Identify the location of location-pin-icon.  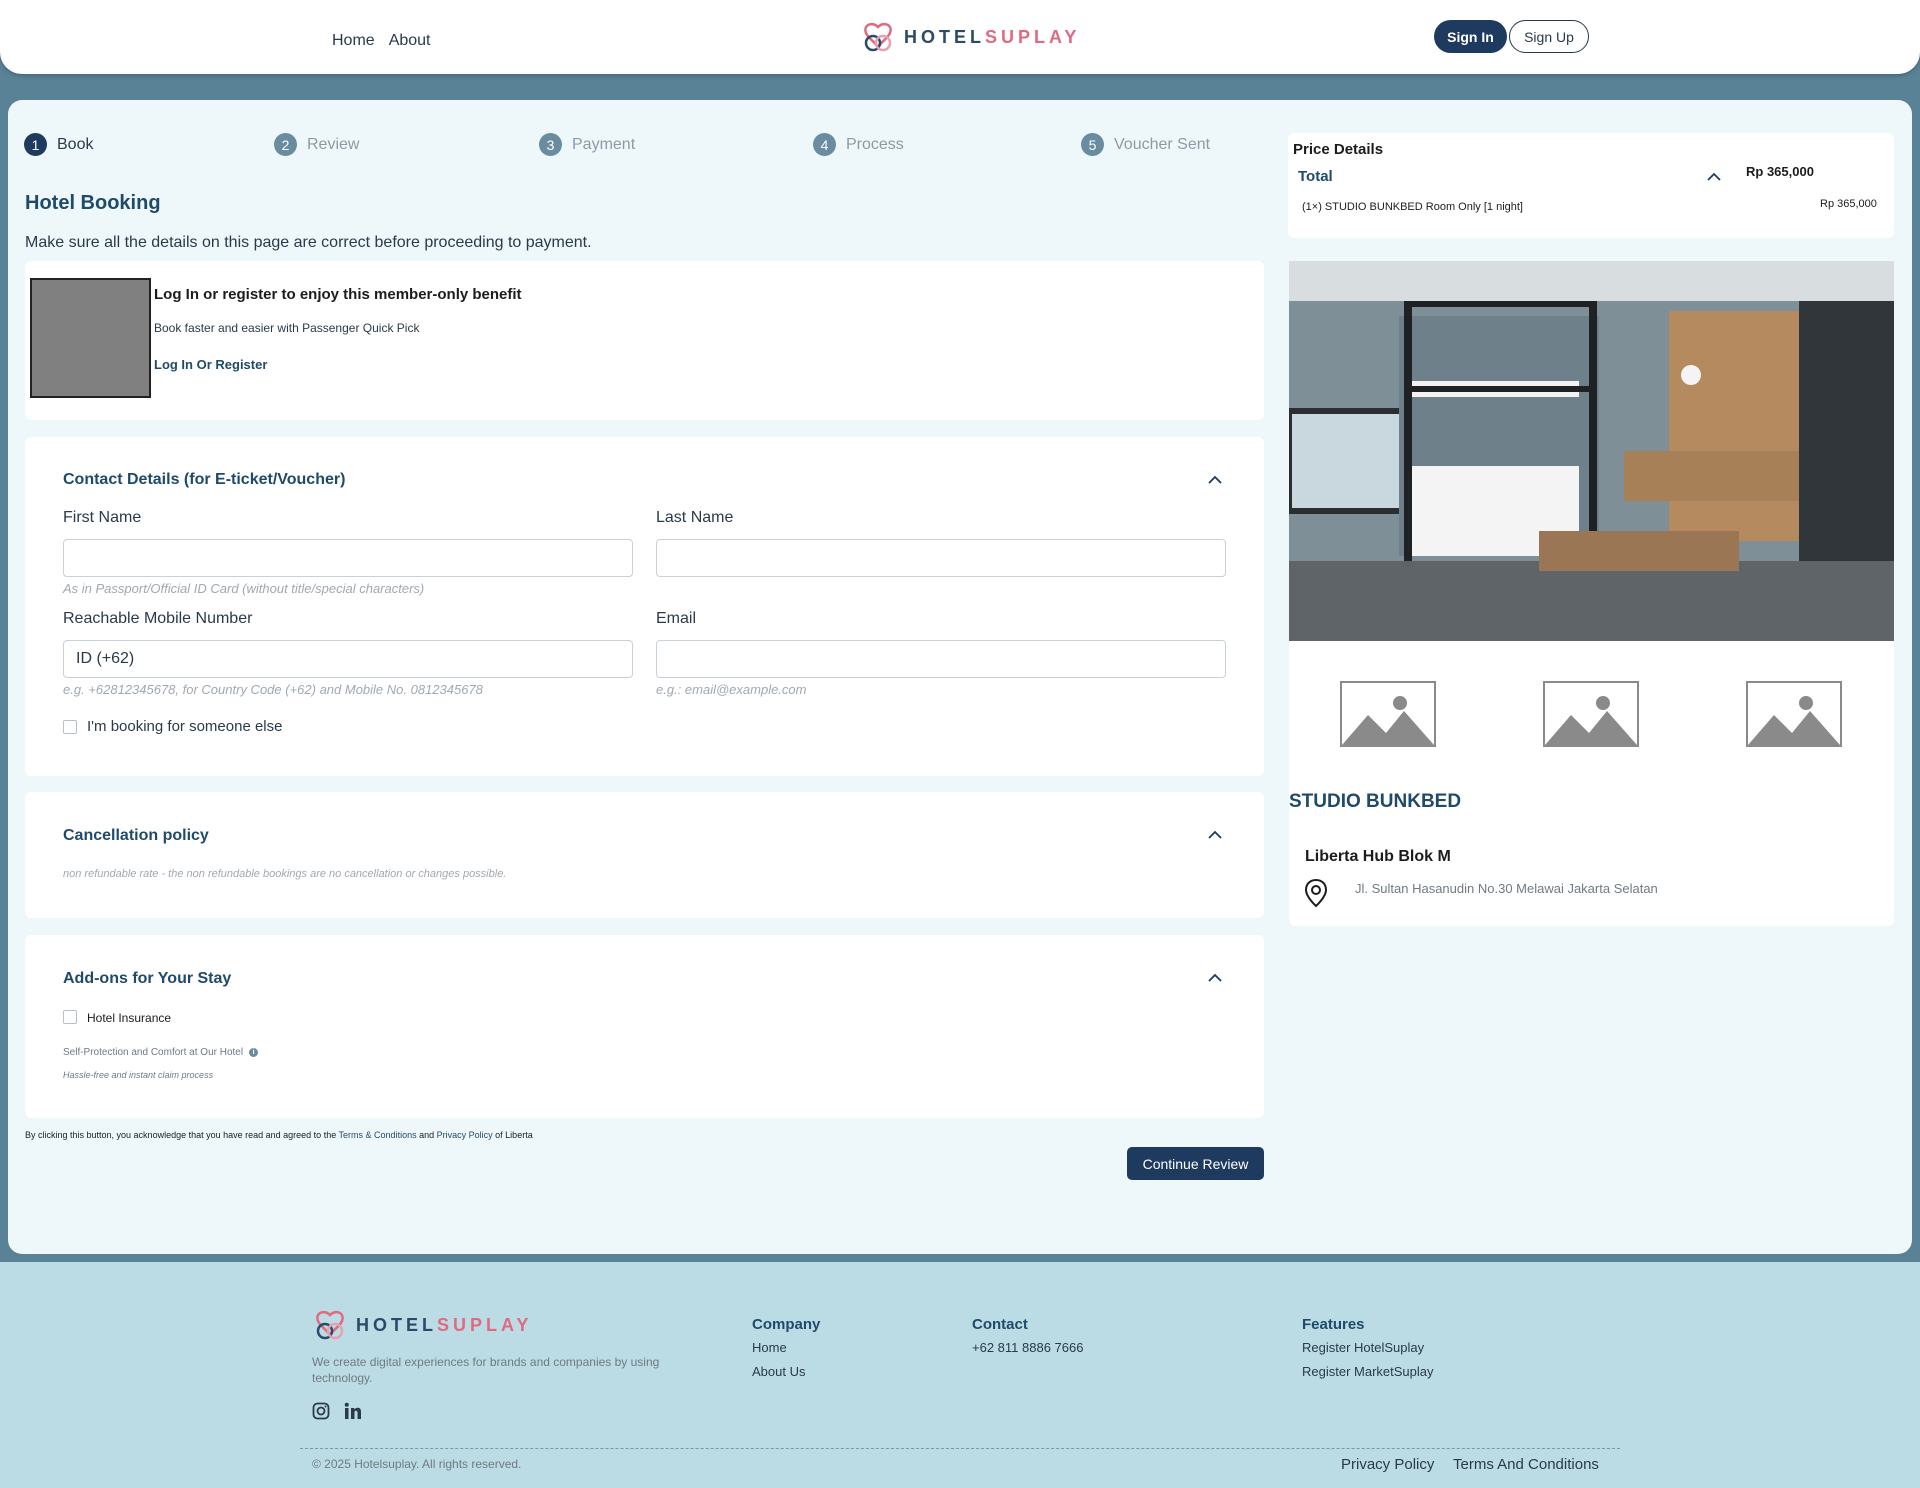
(1316, 893).